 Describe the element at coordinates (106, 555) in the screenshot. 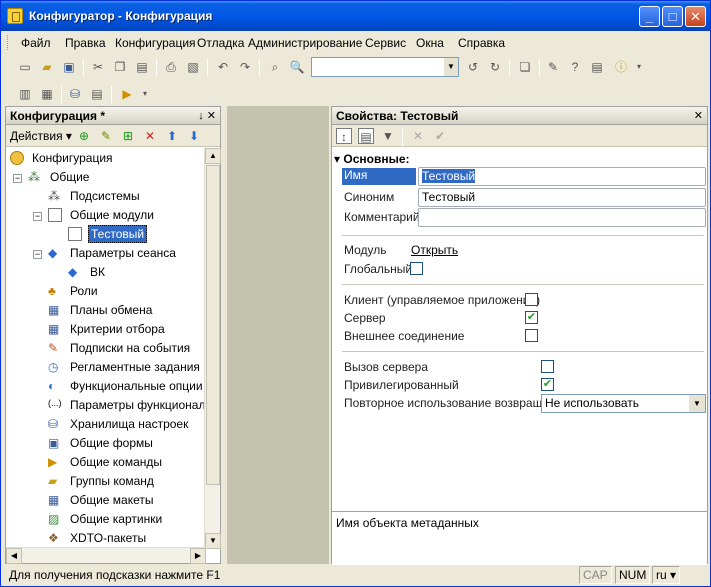

I see `tree-horizontal-scrollbar: ◀ ▶` at that location.